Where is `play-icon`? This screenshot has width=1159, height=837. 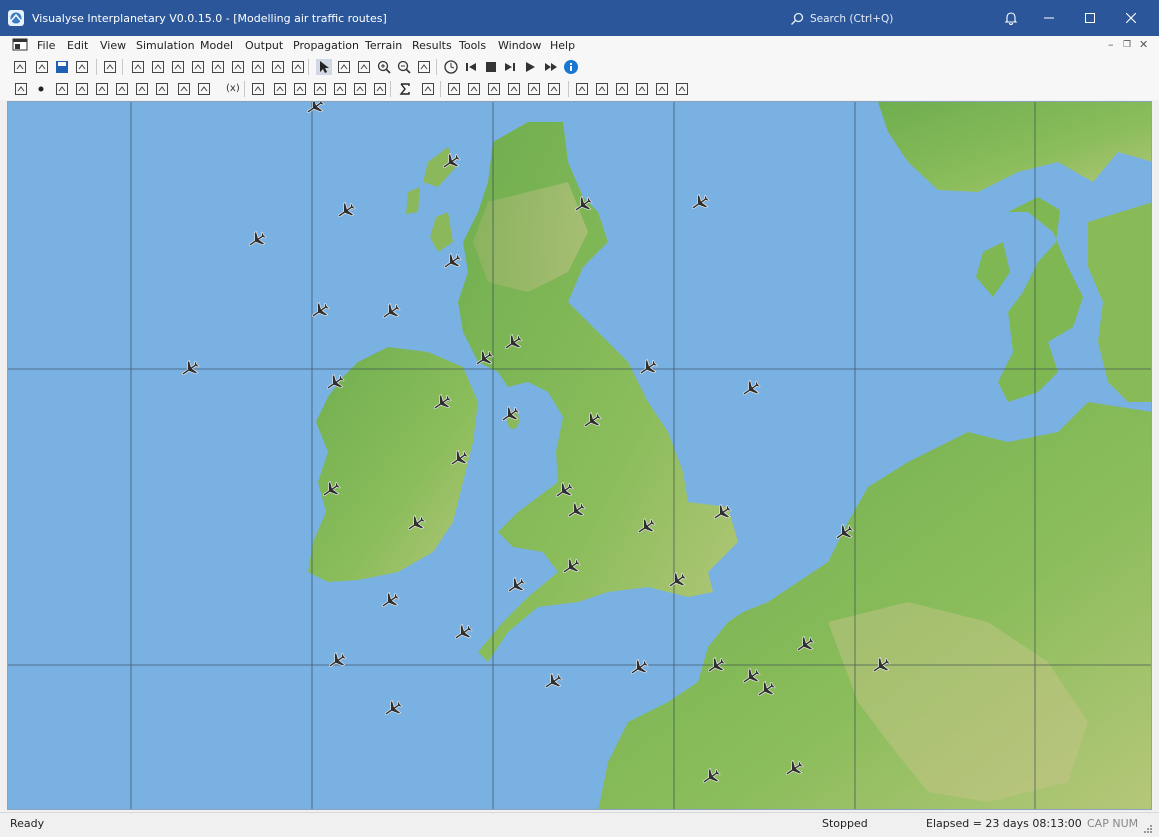
play-icon is located at coordinates (530, 67).